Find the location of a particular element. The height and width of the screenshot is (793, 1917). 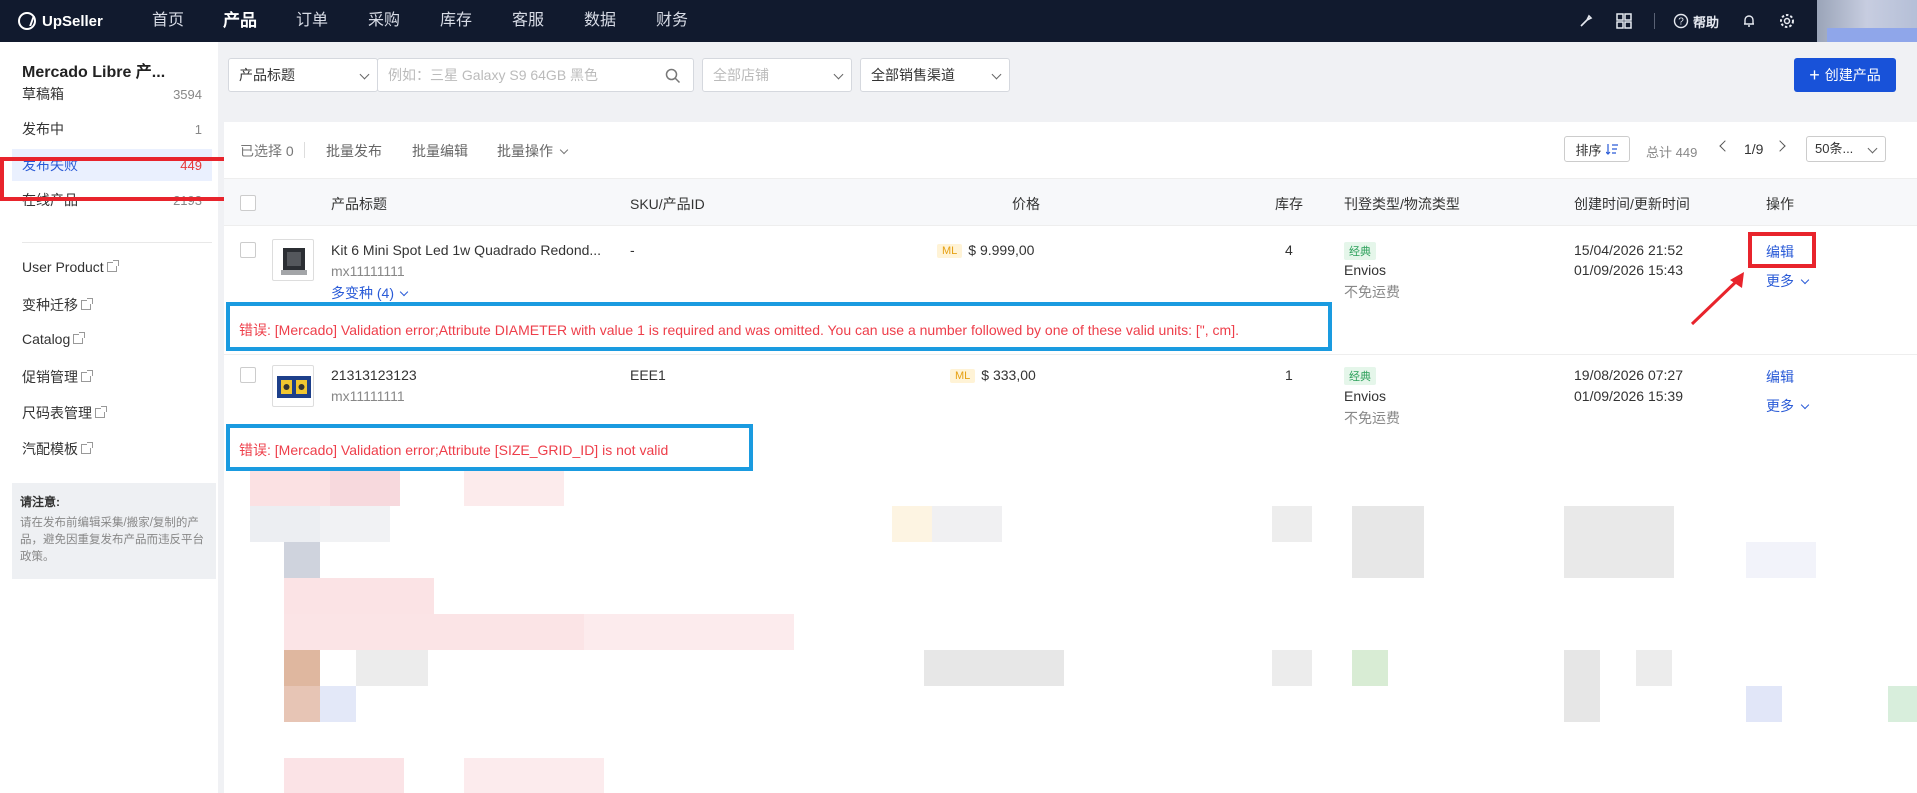

top-right-tools: ? 帮助 is located at coordinates (1747, 21).